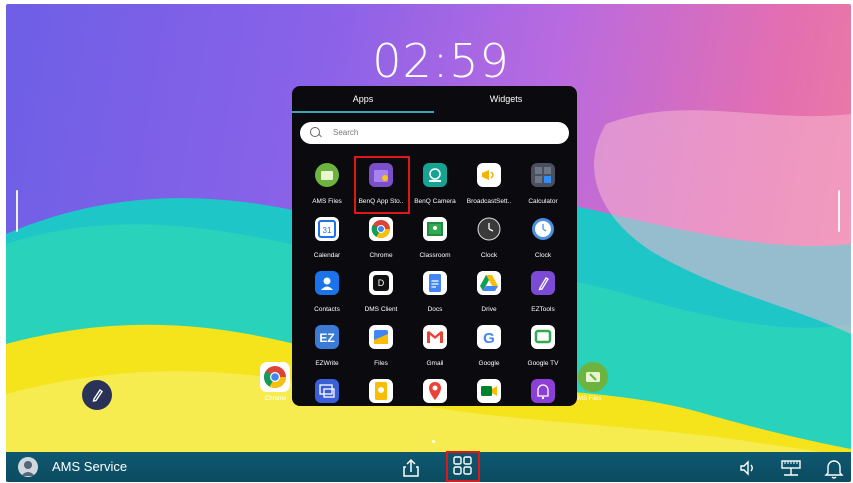 Image resolution: width=853 pixels, height=483 pixels. I want to click on app-drive: Drive, so click(489, 293).